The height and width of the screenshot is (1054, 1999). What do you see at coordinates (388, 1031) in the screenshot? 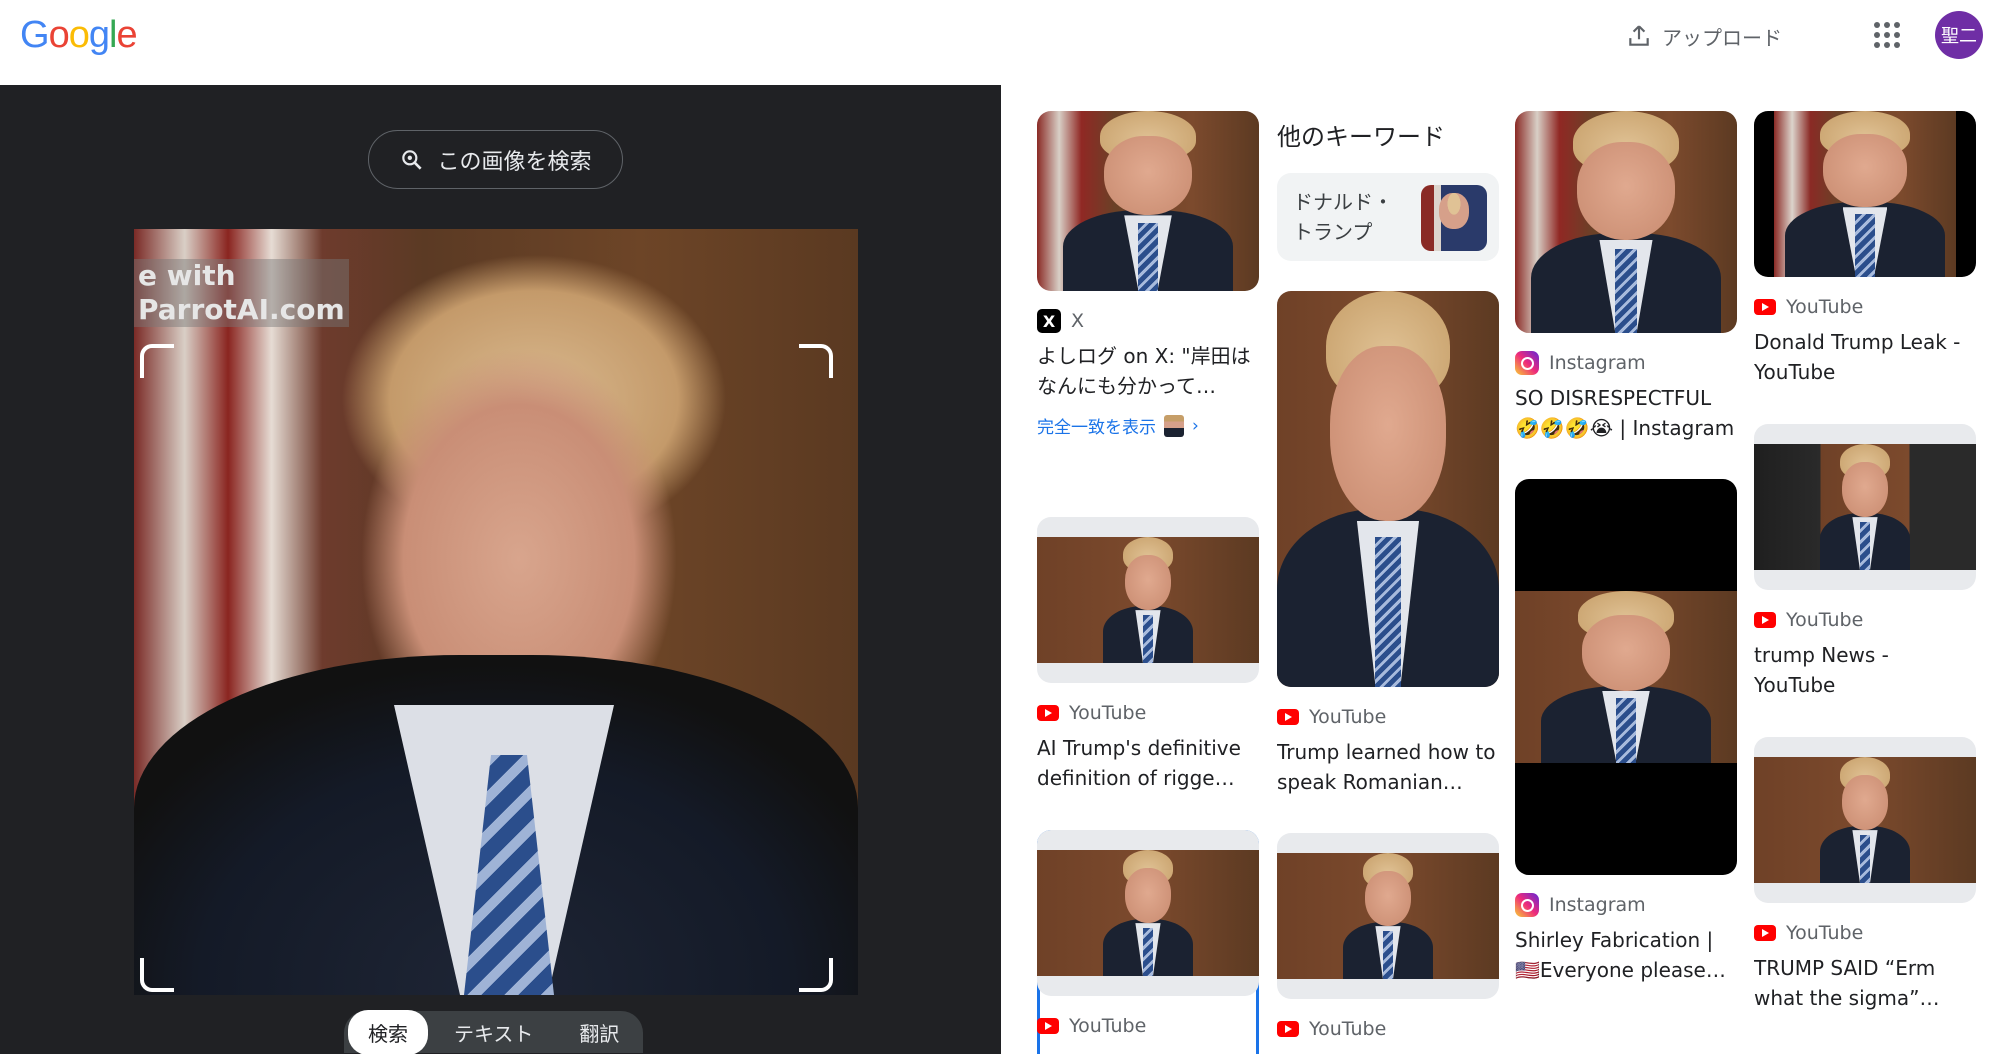
I see `tab-search: 検索` at bounding box center [388, 1031].